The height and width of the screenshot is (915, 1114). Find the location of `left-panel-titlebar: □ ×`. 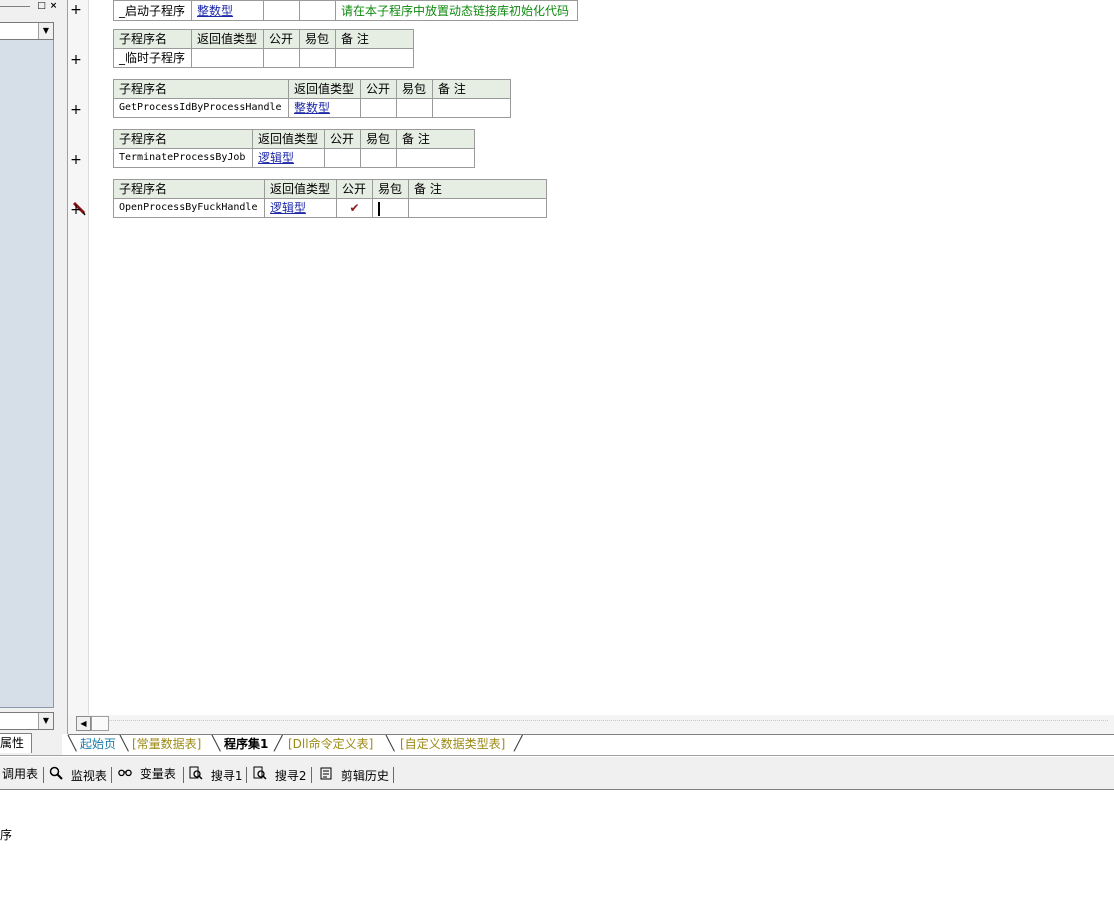

left-panel-titlebar: □ × is located at coordinates (31, 8).